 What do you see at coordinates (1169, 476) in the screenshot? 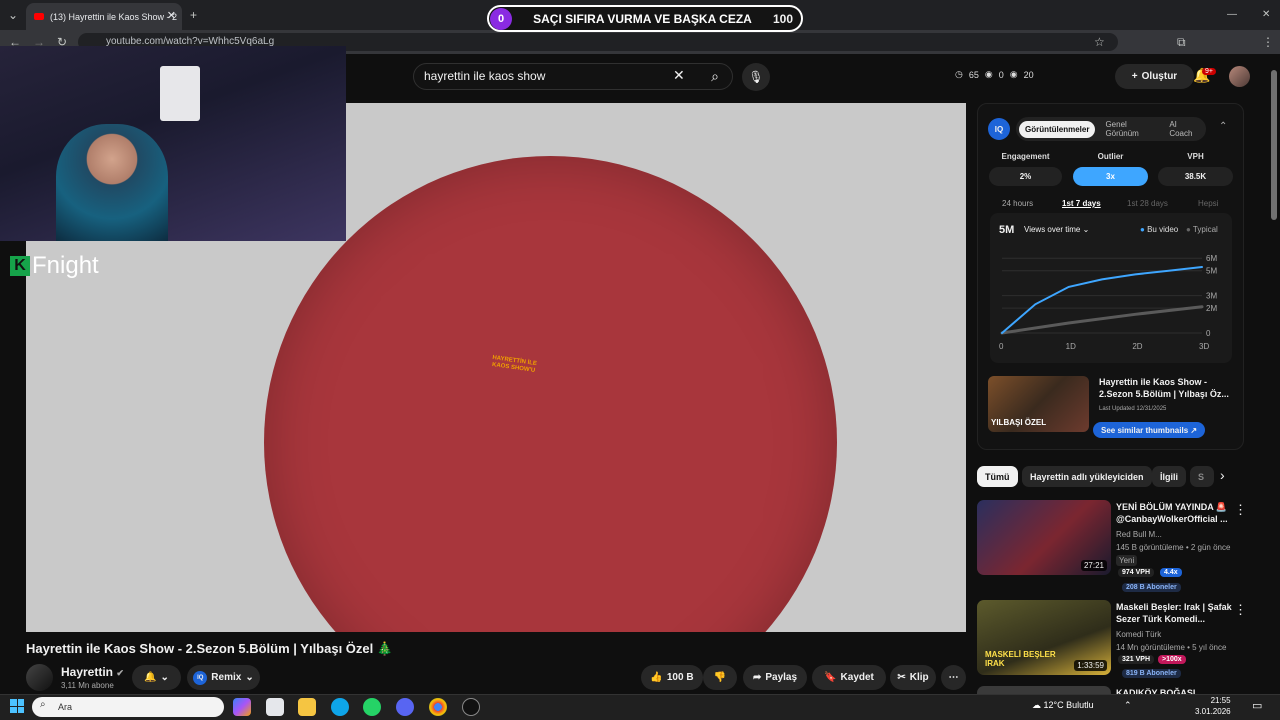
I see `chip-related: İlgili` at bounding box center [1169, 476].